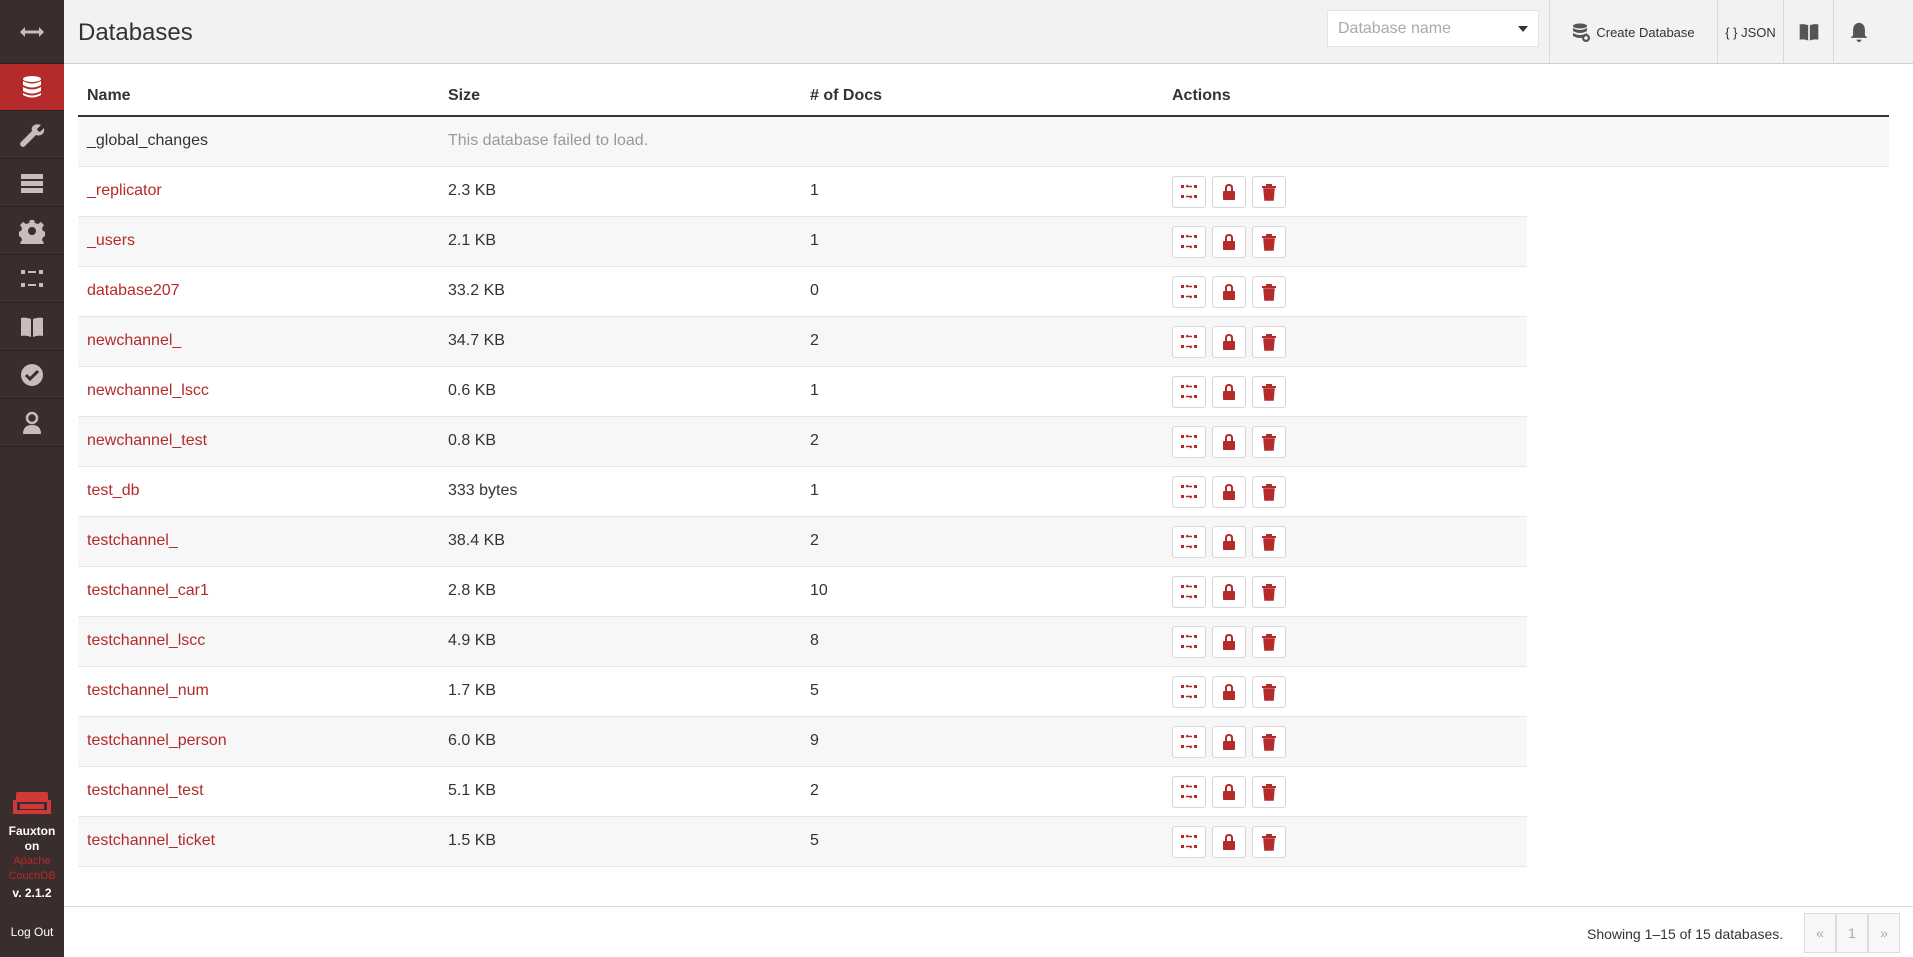 Image resolution: width=1913 pixels, height=957 pixels. I want to click on next-page-button: », so click(1884, 933).